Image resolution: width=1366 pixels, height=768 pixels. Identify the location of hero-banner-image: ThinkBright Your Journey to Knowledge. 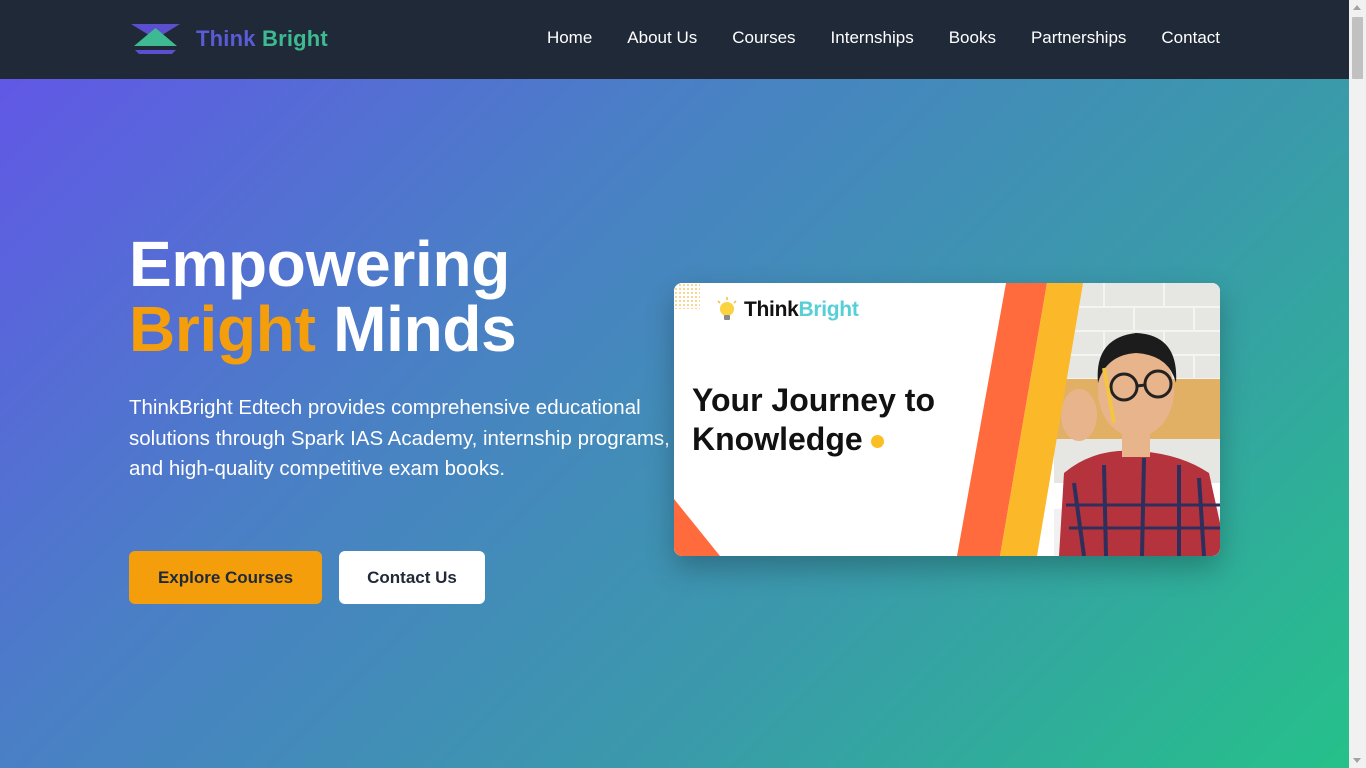
(947, 419).